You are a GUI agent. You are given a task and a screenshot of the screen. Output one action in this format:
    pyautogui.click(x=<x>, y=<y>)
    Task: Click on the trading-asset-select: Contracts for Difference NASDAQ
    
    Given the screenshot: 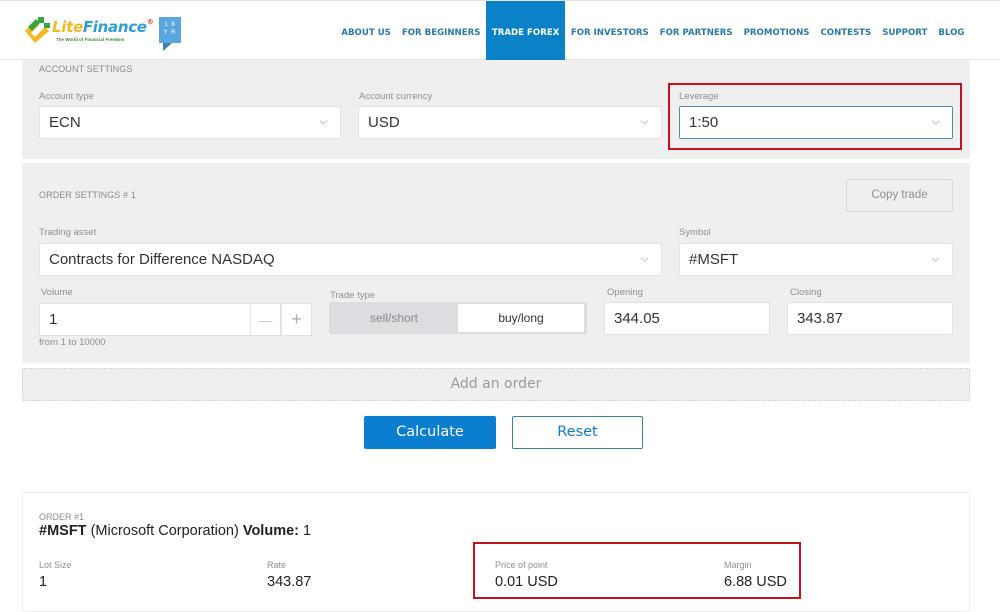 What is the action you would take?
    pyautogui.click(x=350, y=259)
    